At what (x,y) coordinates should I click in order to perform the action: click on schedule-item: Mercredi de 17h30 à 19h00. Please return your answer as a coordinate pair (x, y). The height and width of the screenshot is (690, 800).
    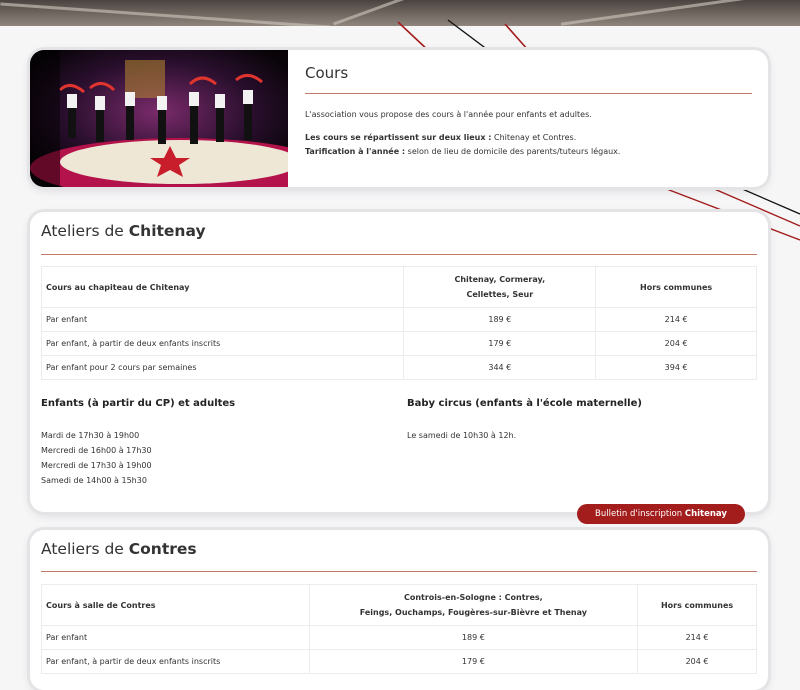
    Looking at the image, I should click on (96, 465).